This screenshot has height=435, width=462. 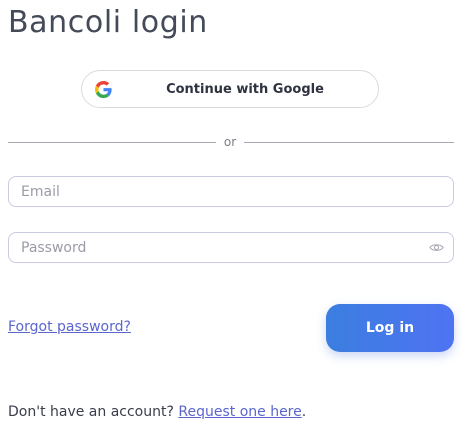 I want to click on password-field-container, so click(x=231, y=247).